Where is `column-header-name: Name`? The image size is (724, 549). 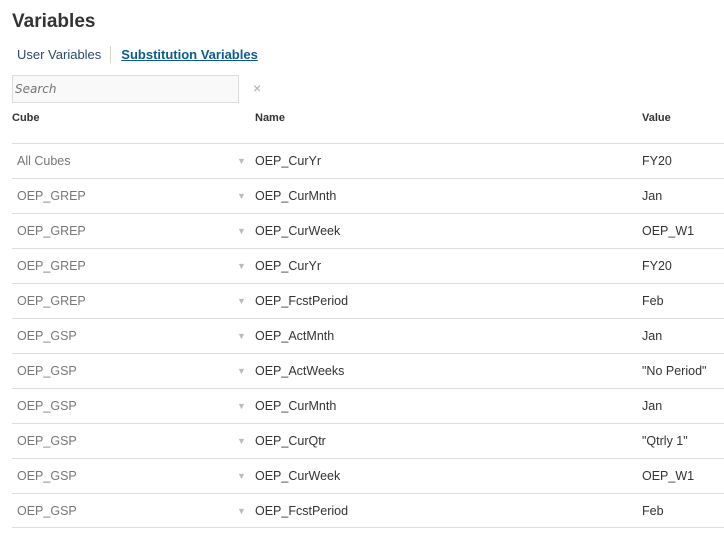
column-header-name: Name is located at coordinates (270, 118).